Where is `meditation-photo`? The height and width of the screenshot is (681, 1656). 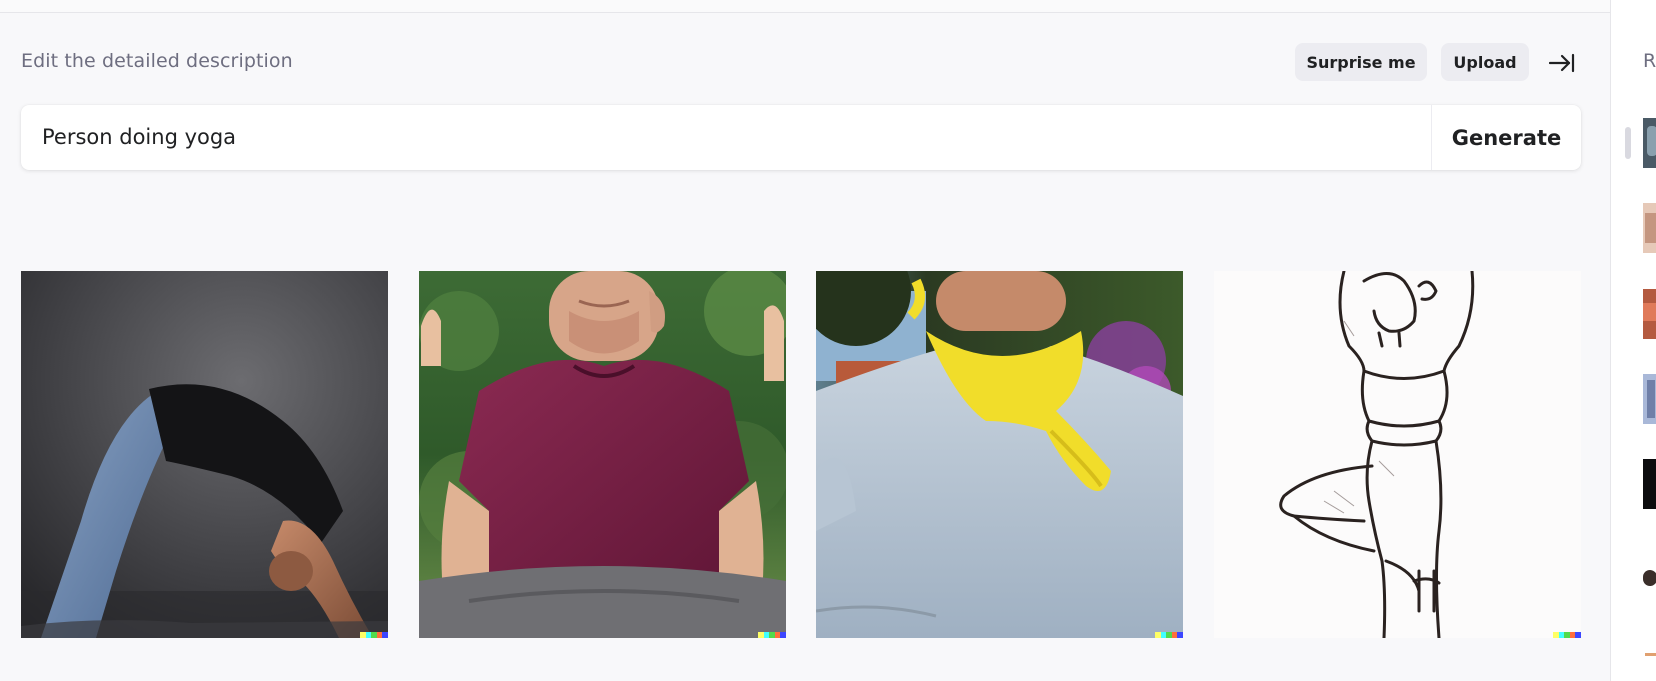
meditation-photo is located at coordinates (602, 454).